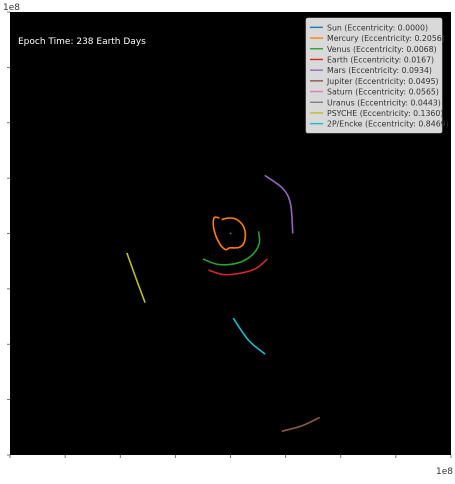 The height and width of the screenshot is (484, 455). I want to click on legend-label: Saturn (Eccentricity: 0.0565), so click(383, 92).